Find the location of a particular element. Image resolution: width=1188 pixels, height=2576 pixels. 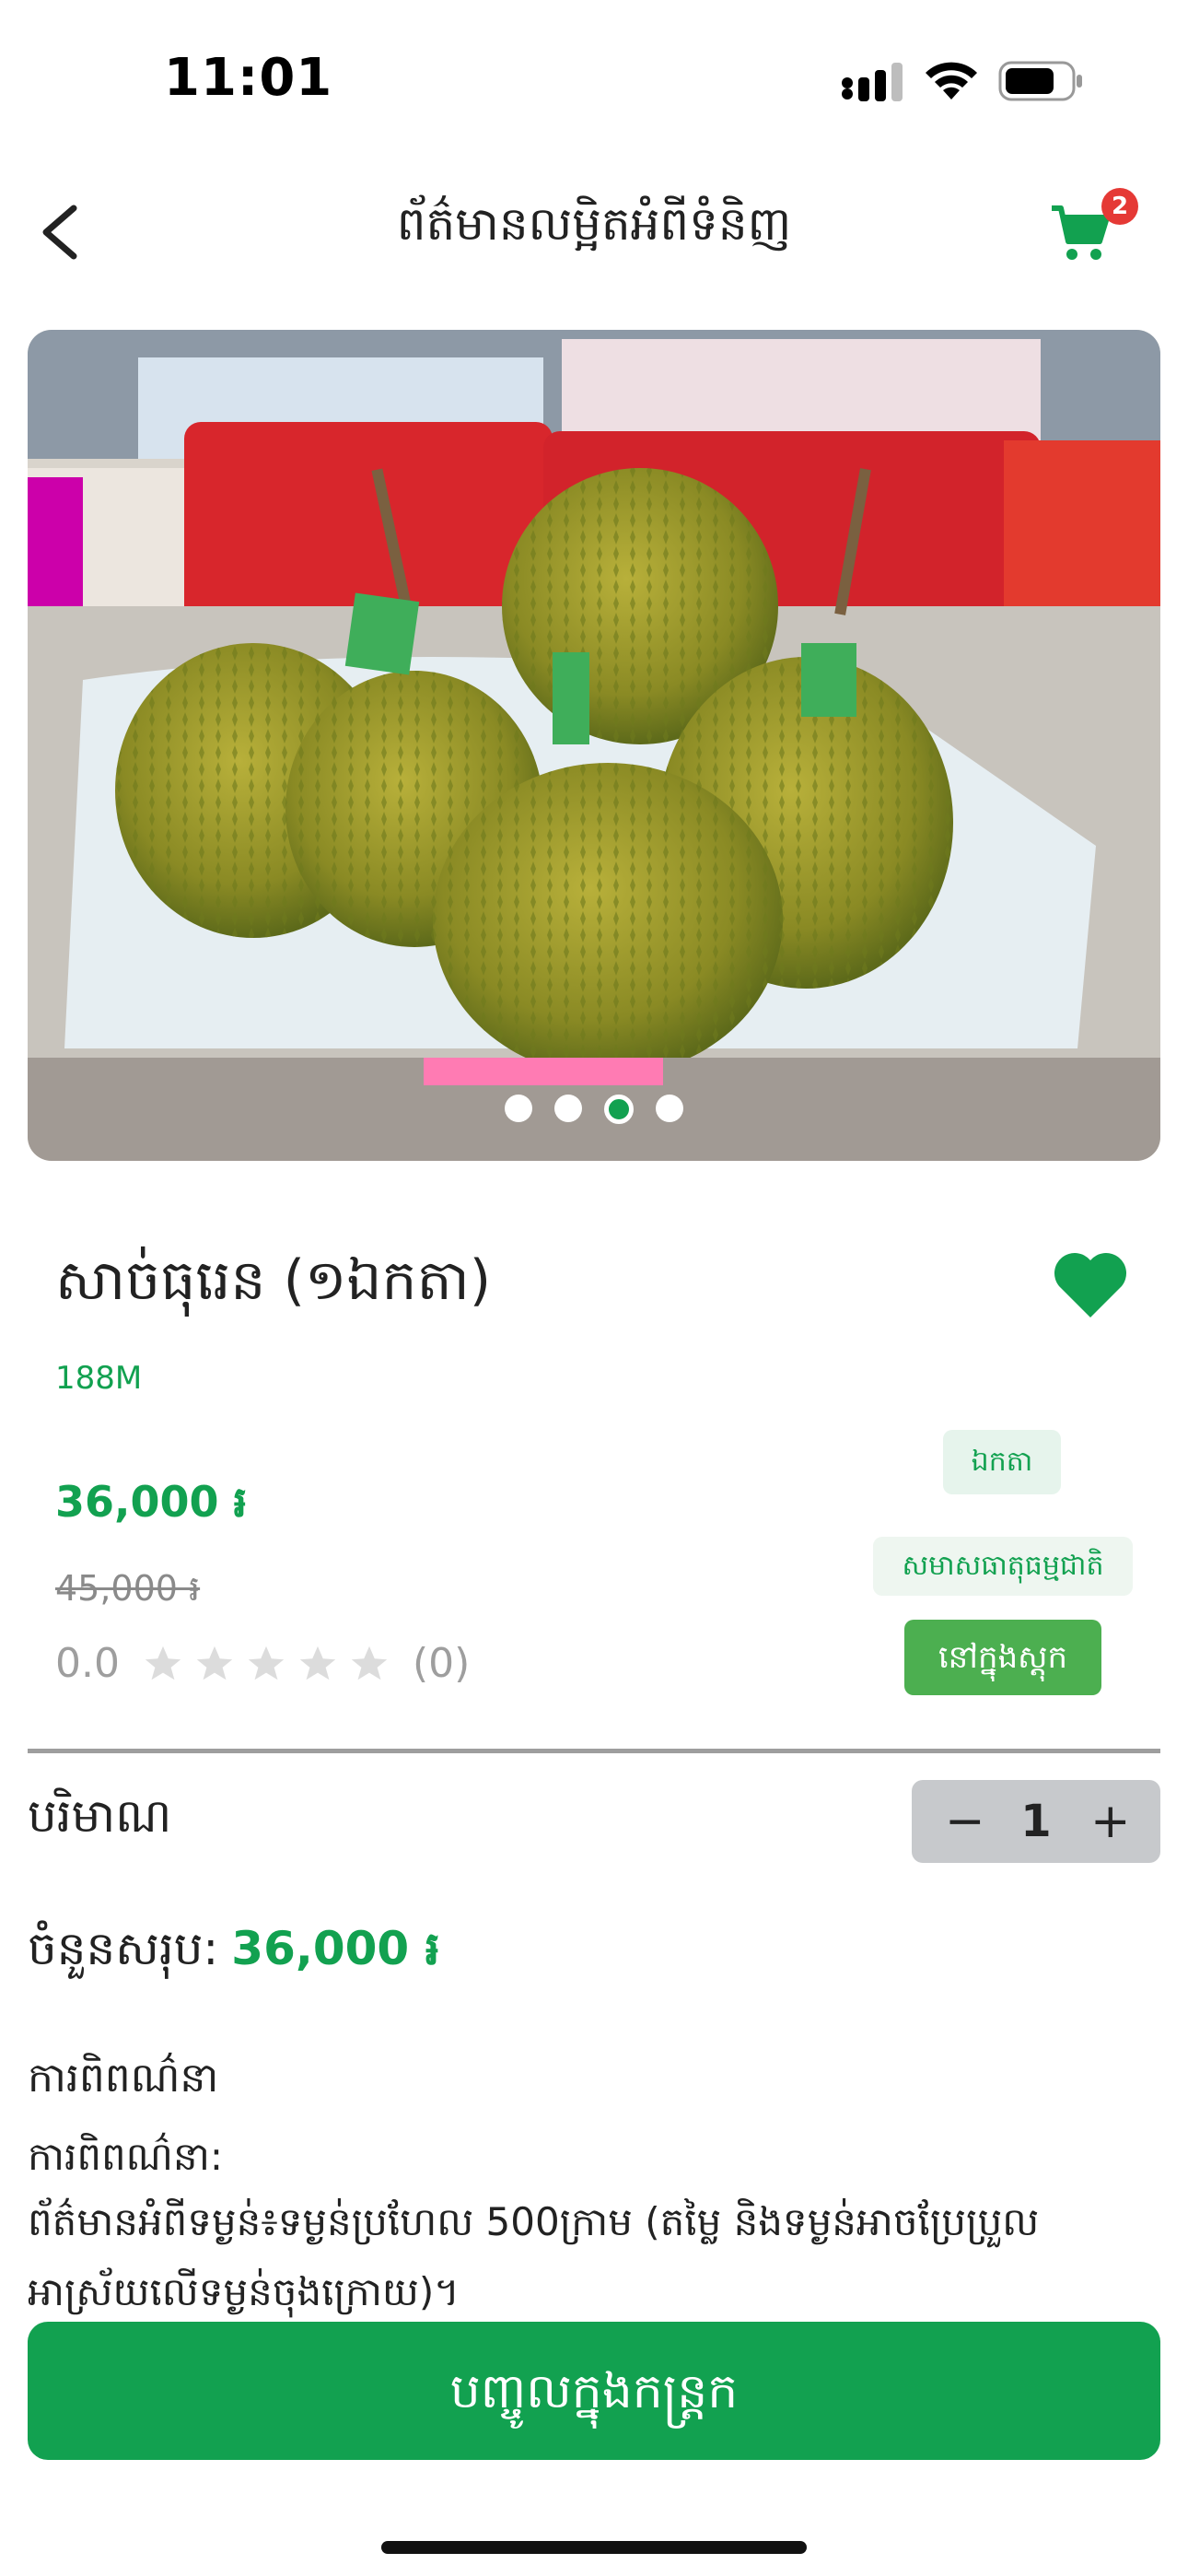

unit-tag: ឯកតា is located at coordinates (1002, 1462).